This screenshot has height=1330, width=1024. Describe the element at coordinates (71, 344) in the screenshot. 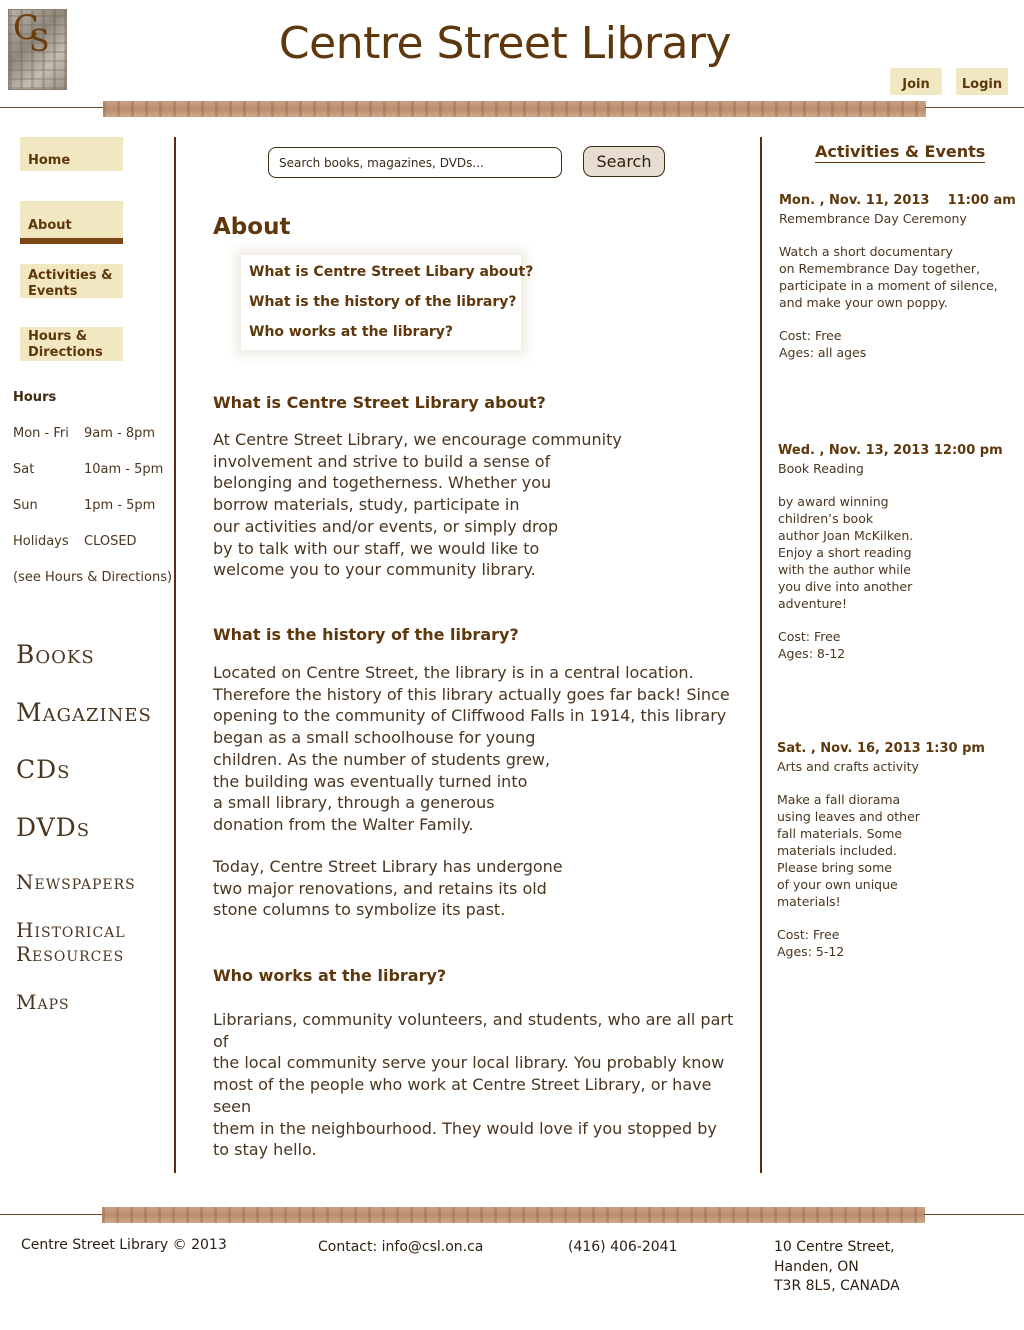

I see `nav-hours-directions: Hours & Directions` at that location.